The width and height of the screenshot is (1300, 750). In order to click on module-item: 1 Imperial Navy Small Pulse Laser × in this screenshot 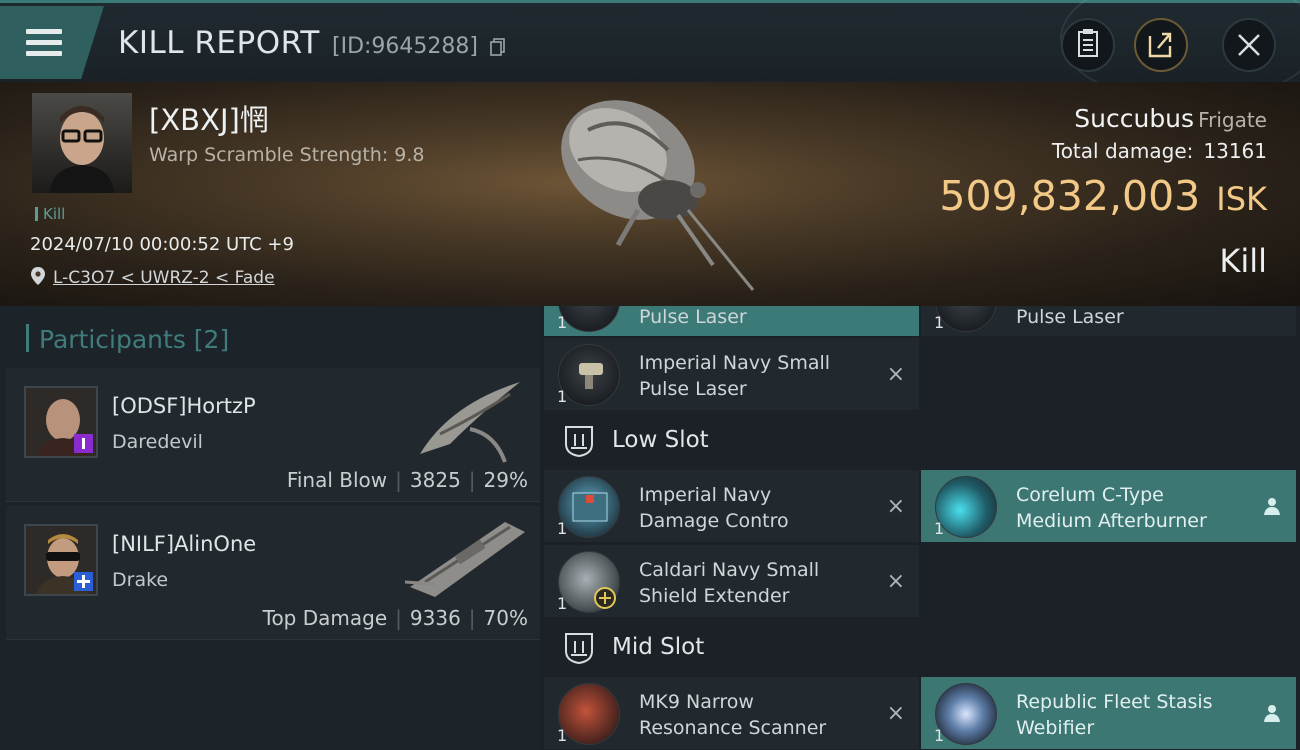, I will do `click(731, 374)`.